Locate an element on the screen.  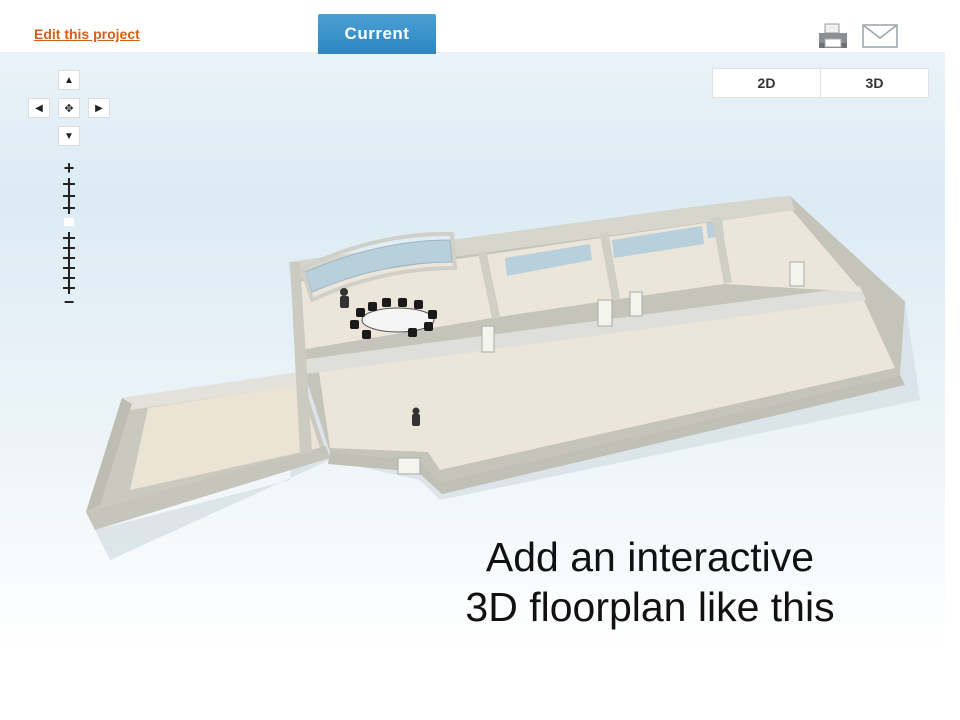
pan-left-button: ◀ is located at coordinates (39, 108).